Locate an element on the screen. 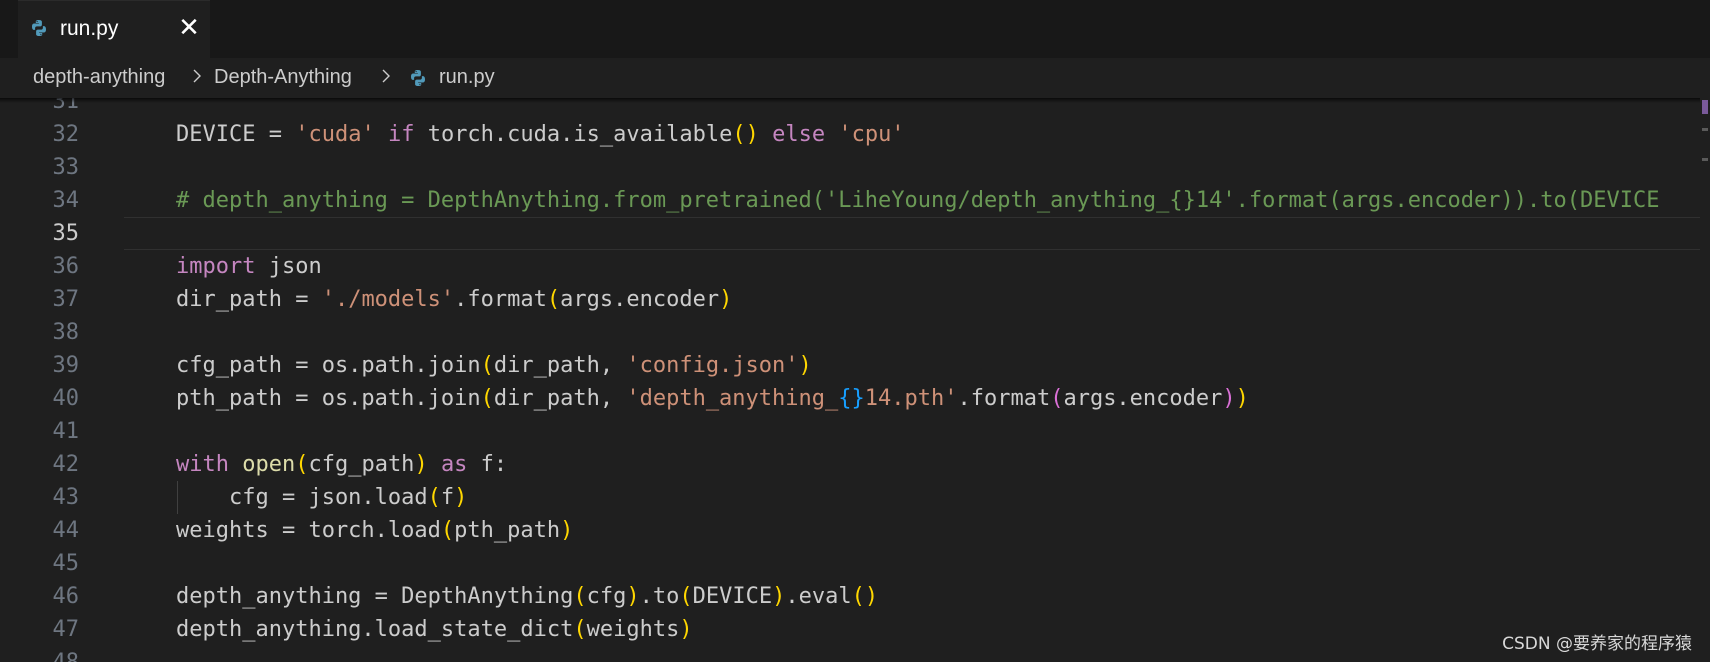 This screenshot has width=1710, height=662. code-token: import is located at coordinates (216, 266).